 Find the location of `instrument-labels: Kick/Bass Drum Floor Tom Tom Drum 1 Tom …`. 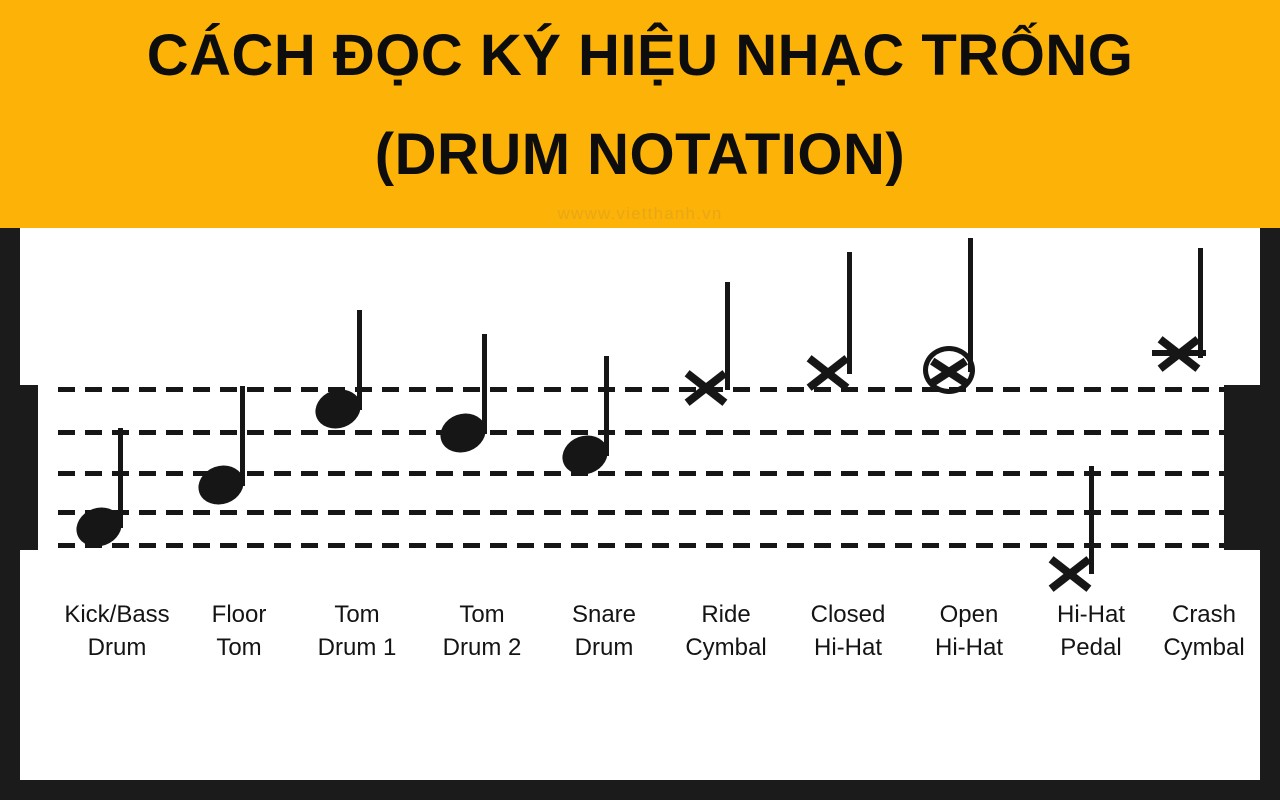

instrument-labels: Kick/Bass Drum Floor Tom Tom Drum 1 Tom … is located at coordinates (640, 643).